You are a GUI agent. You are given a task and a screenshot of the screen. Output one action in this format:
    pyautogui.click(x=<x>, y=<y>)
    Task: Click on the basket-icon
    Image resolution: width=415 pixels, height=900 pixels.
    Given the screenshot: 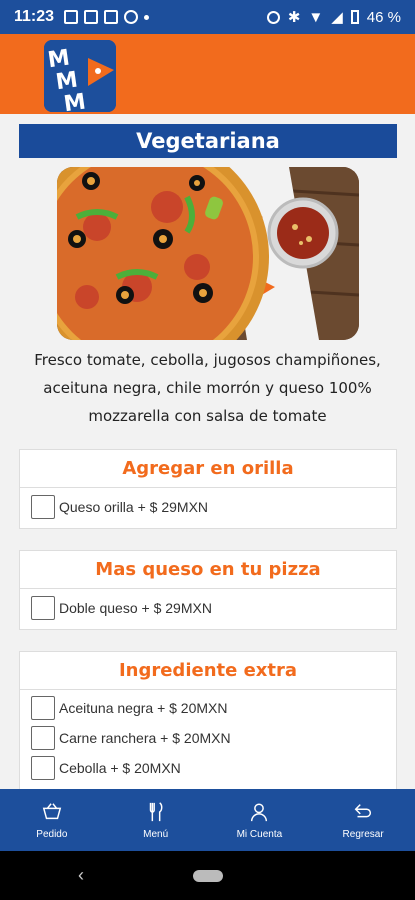 What is the action you would take?
    pyautogui.click(x=52, y=810)
    